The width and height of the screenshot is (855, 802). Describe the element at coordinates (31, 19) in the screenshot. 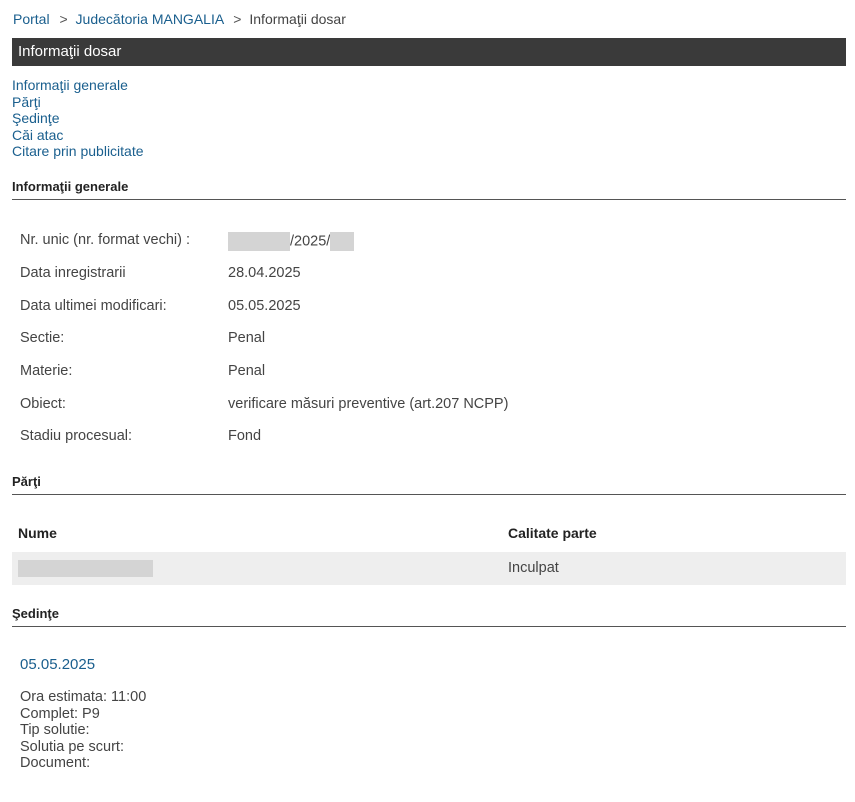

I see `breadcrumb-portal-link: Portal` at that location.